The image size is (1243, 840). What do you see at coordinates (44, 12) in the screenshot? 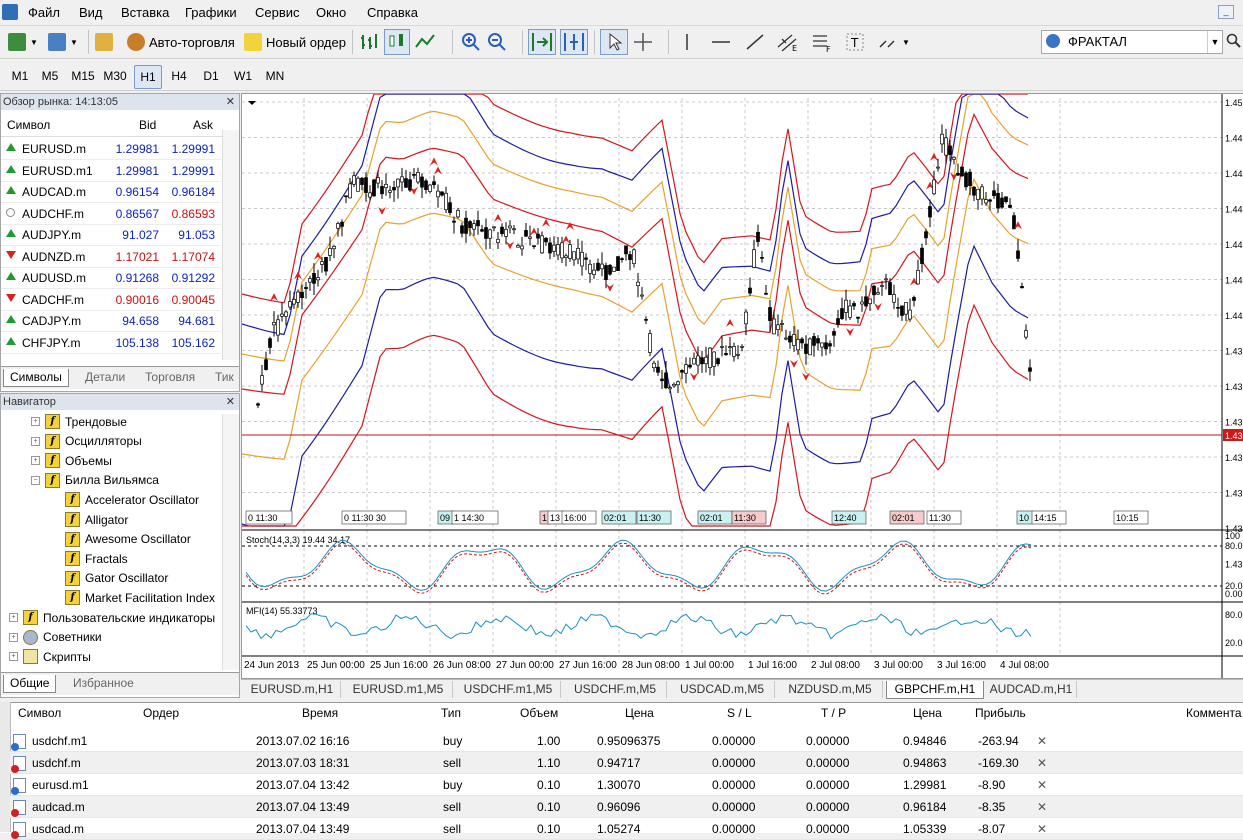
I see `menu-file: Файл` at bounding box center [44, 12].